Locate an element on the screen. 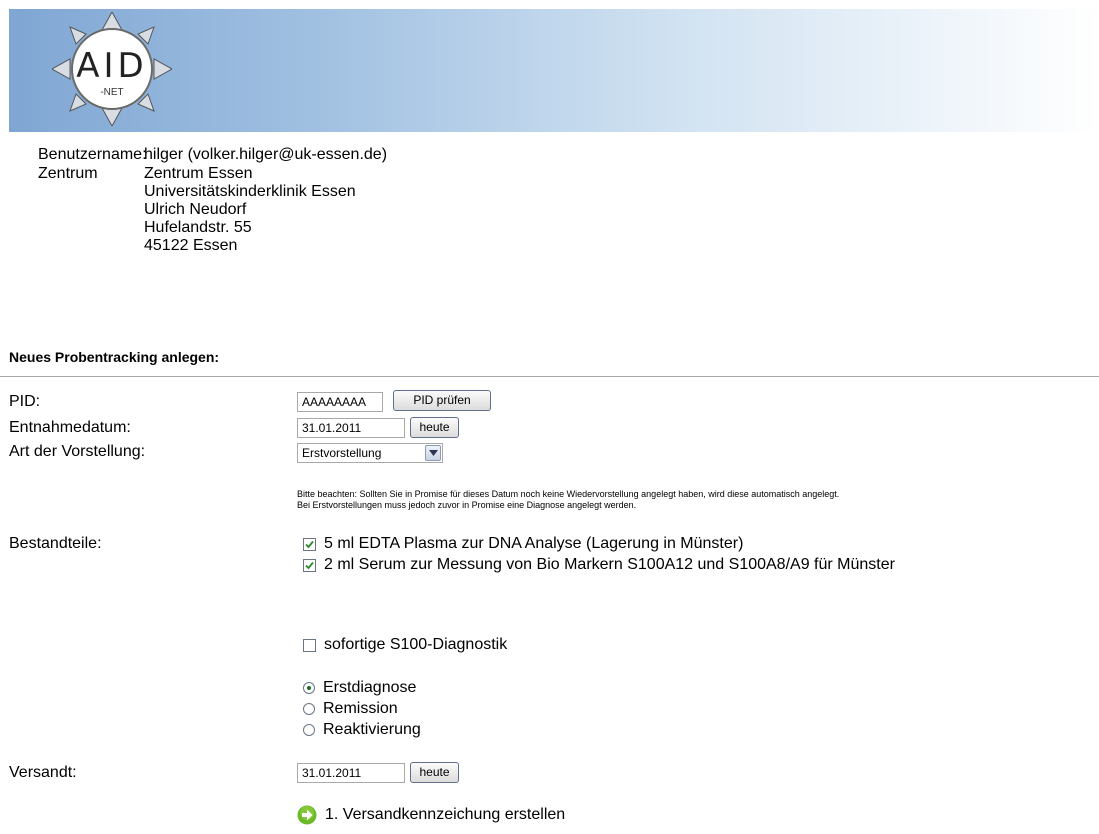  aid-net-logo: AID -NET is located at coordinates (112, 69).